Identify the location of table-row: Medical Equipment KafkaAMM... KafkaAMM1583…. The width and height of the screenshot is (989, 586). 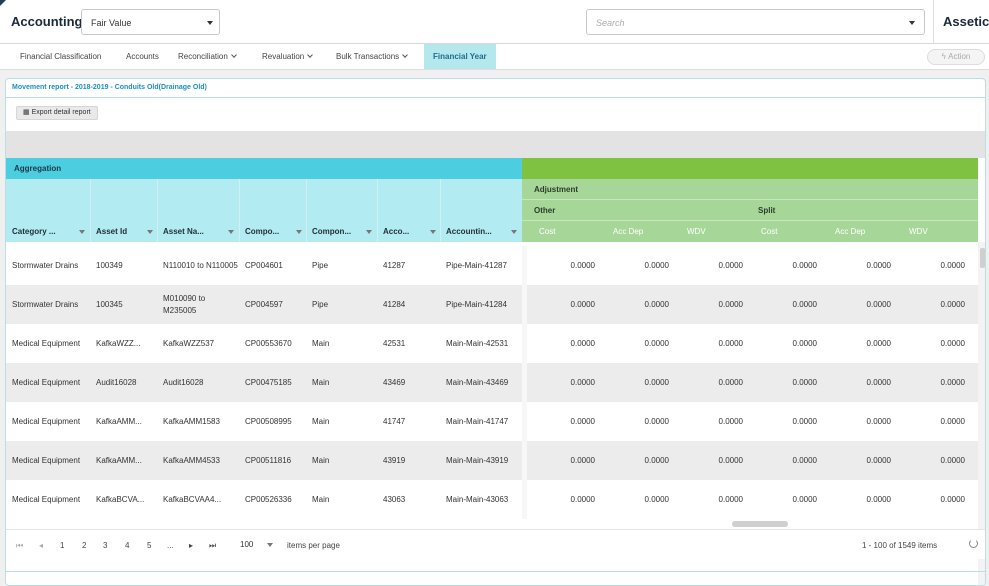
(492, 421).